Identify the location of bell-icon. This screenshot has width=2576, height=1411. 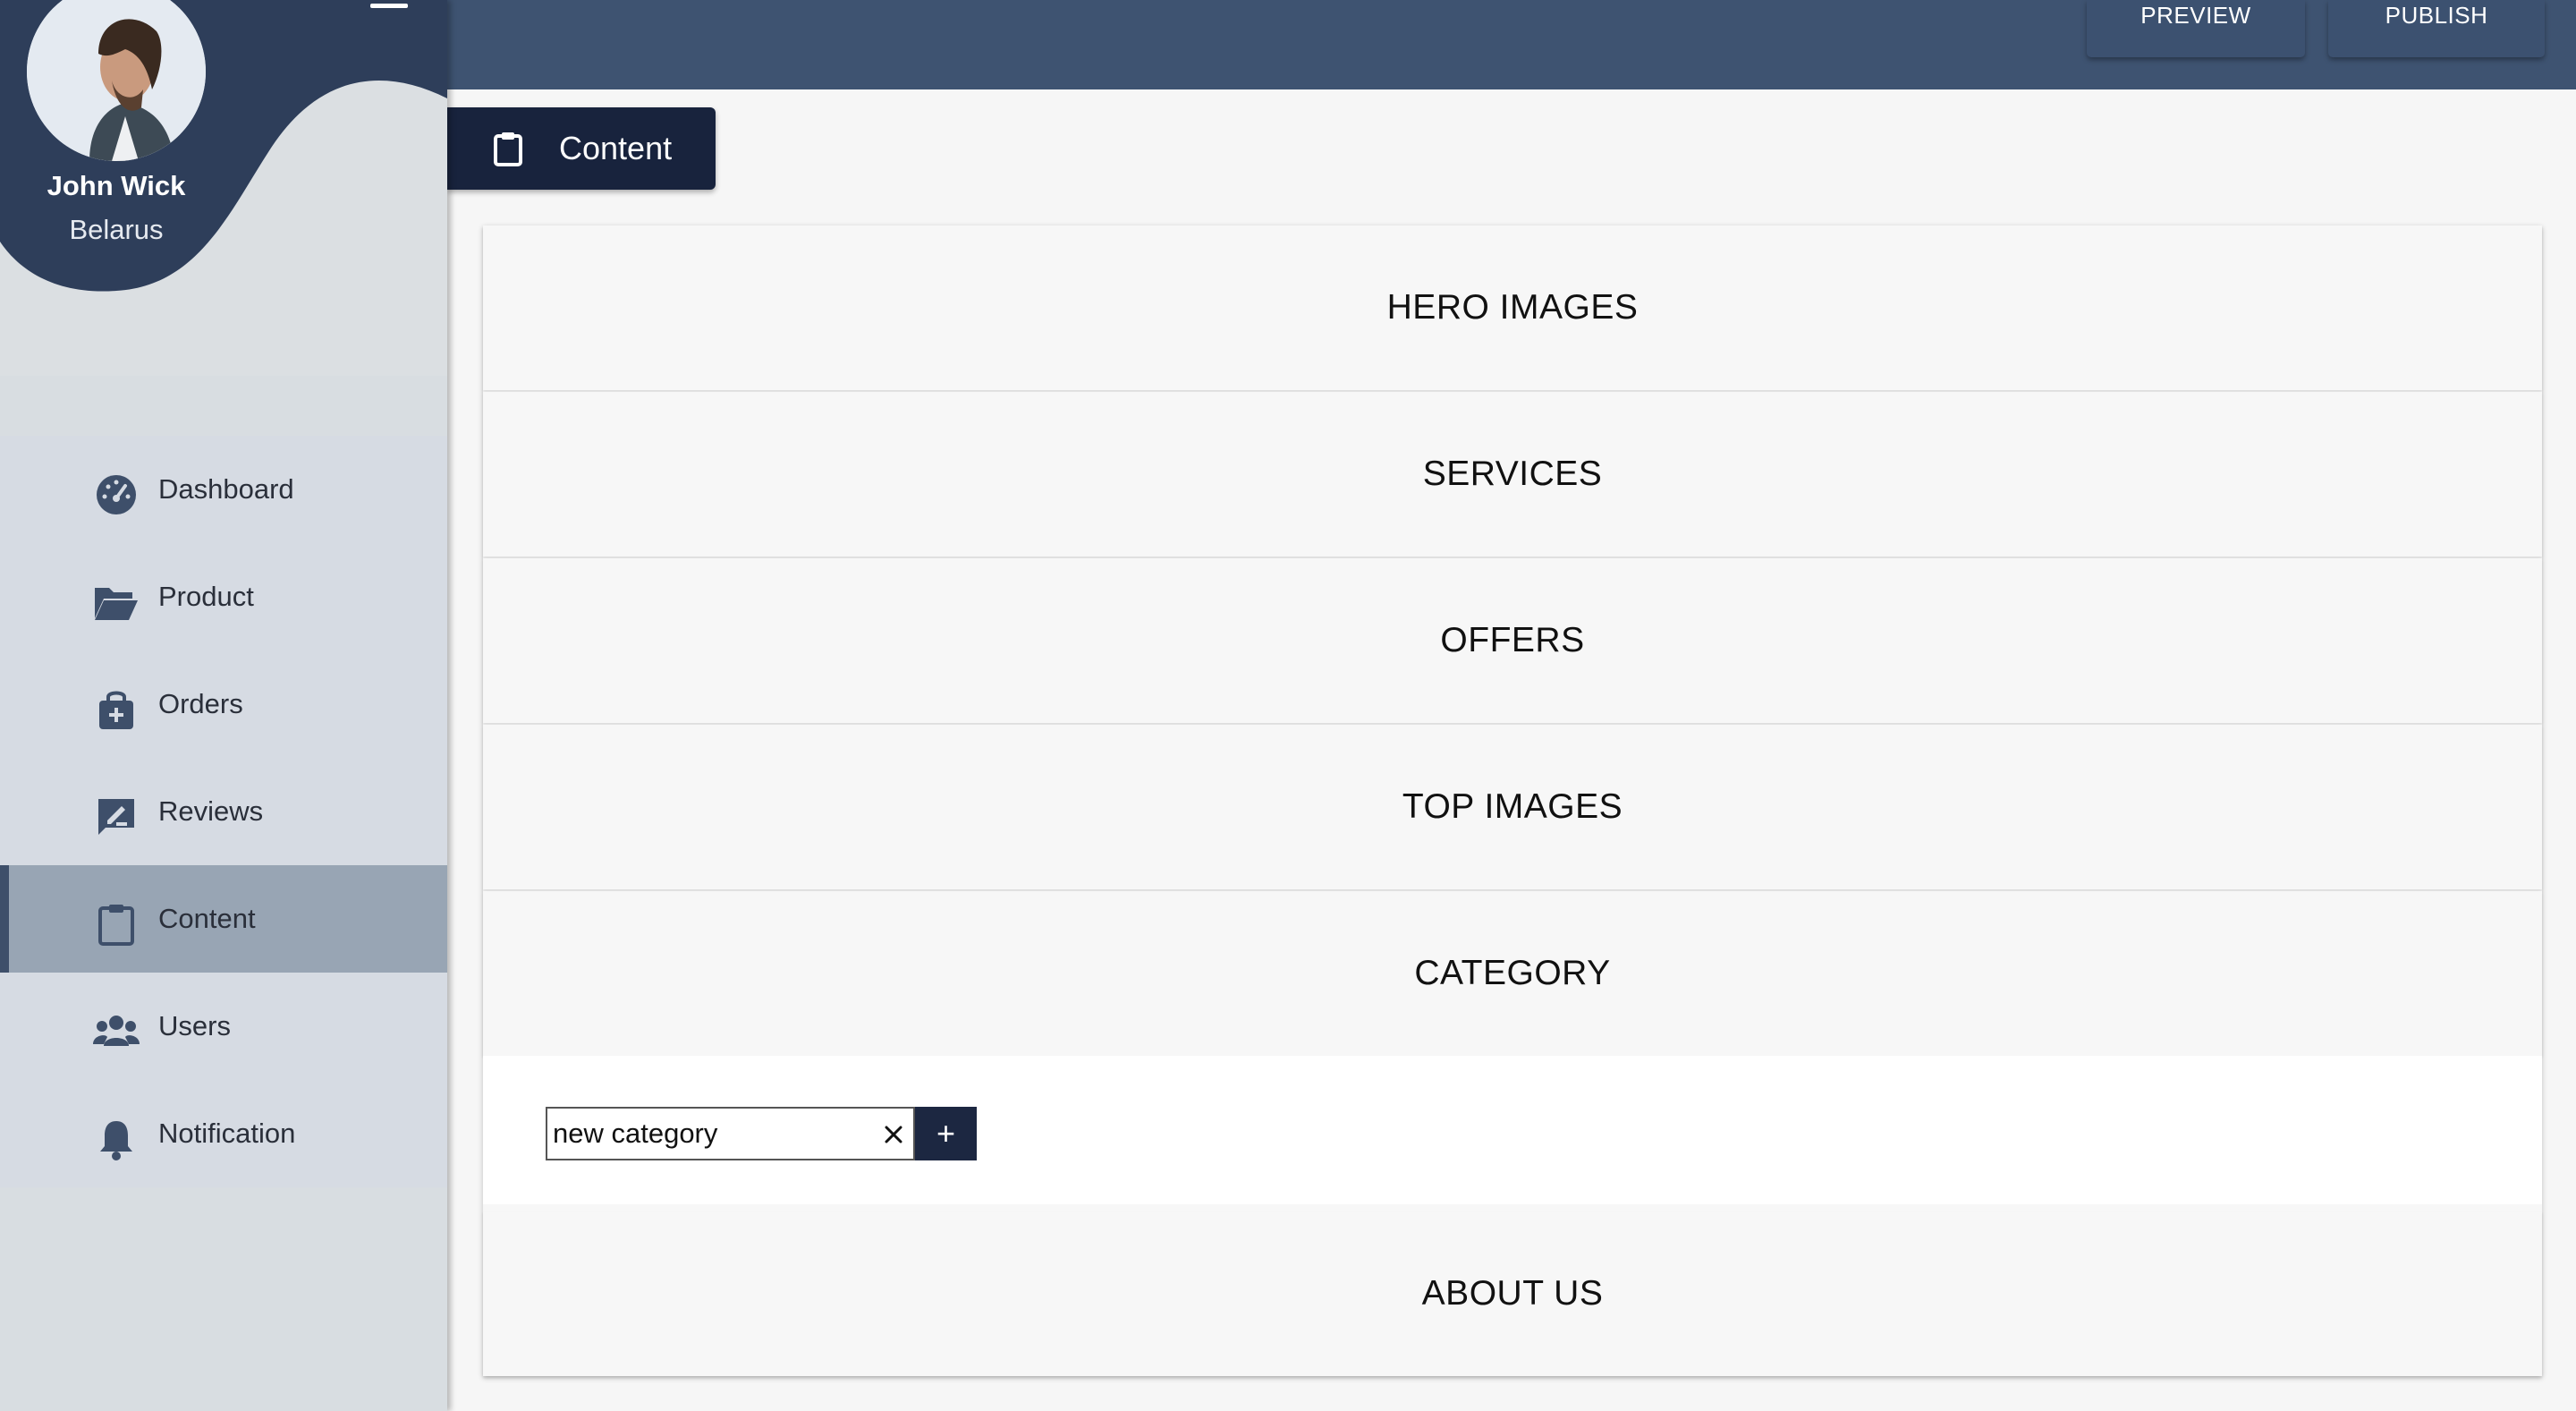
(116, 1140).